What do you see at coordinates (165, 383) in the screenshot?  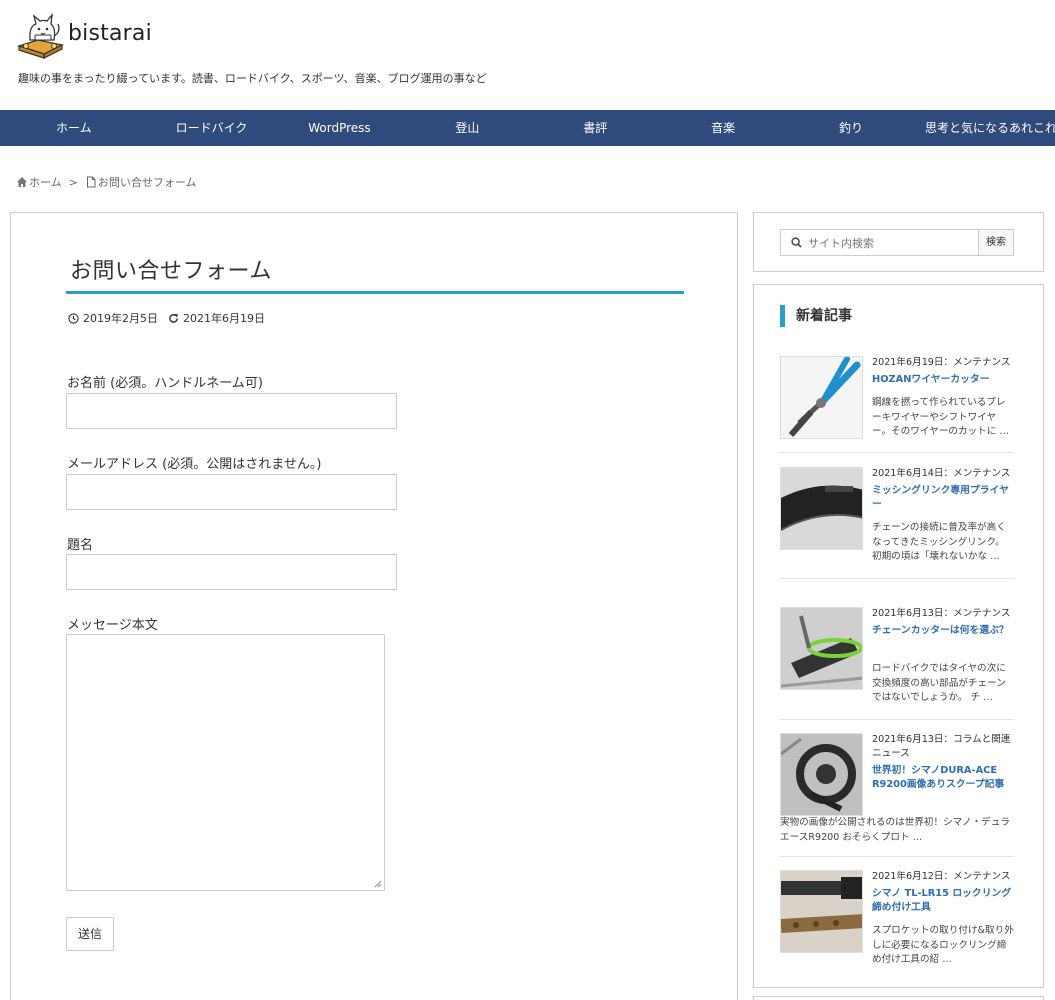 I see `name-label: お名前 (必須。ハンドルネーム可)` at bounding box center [165, 383].